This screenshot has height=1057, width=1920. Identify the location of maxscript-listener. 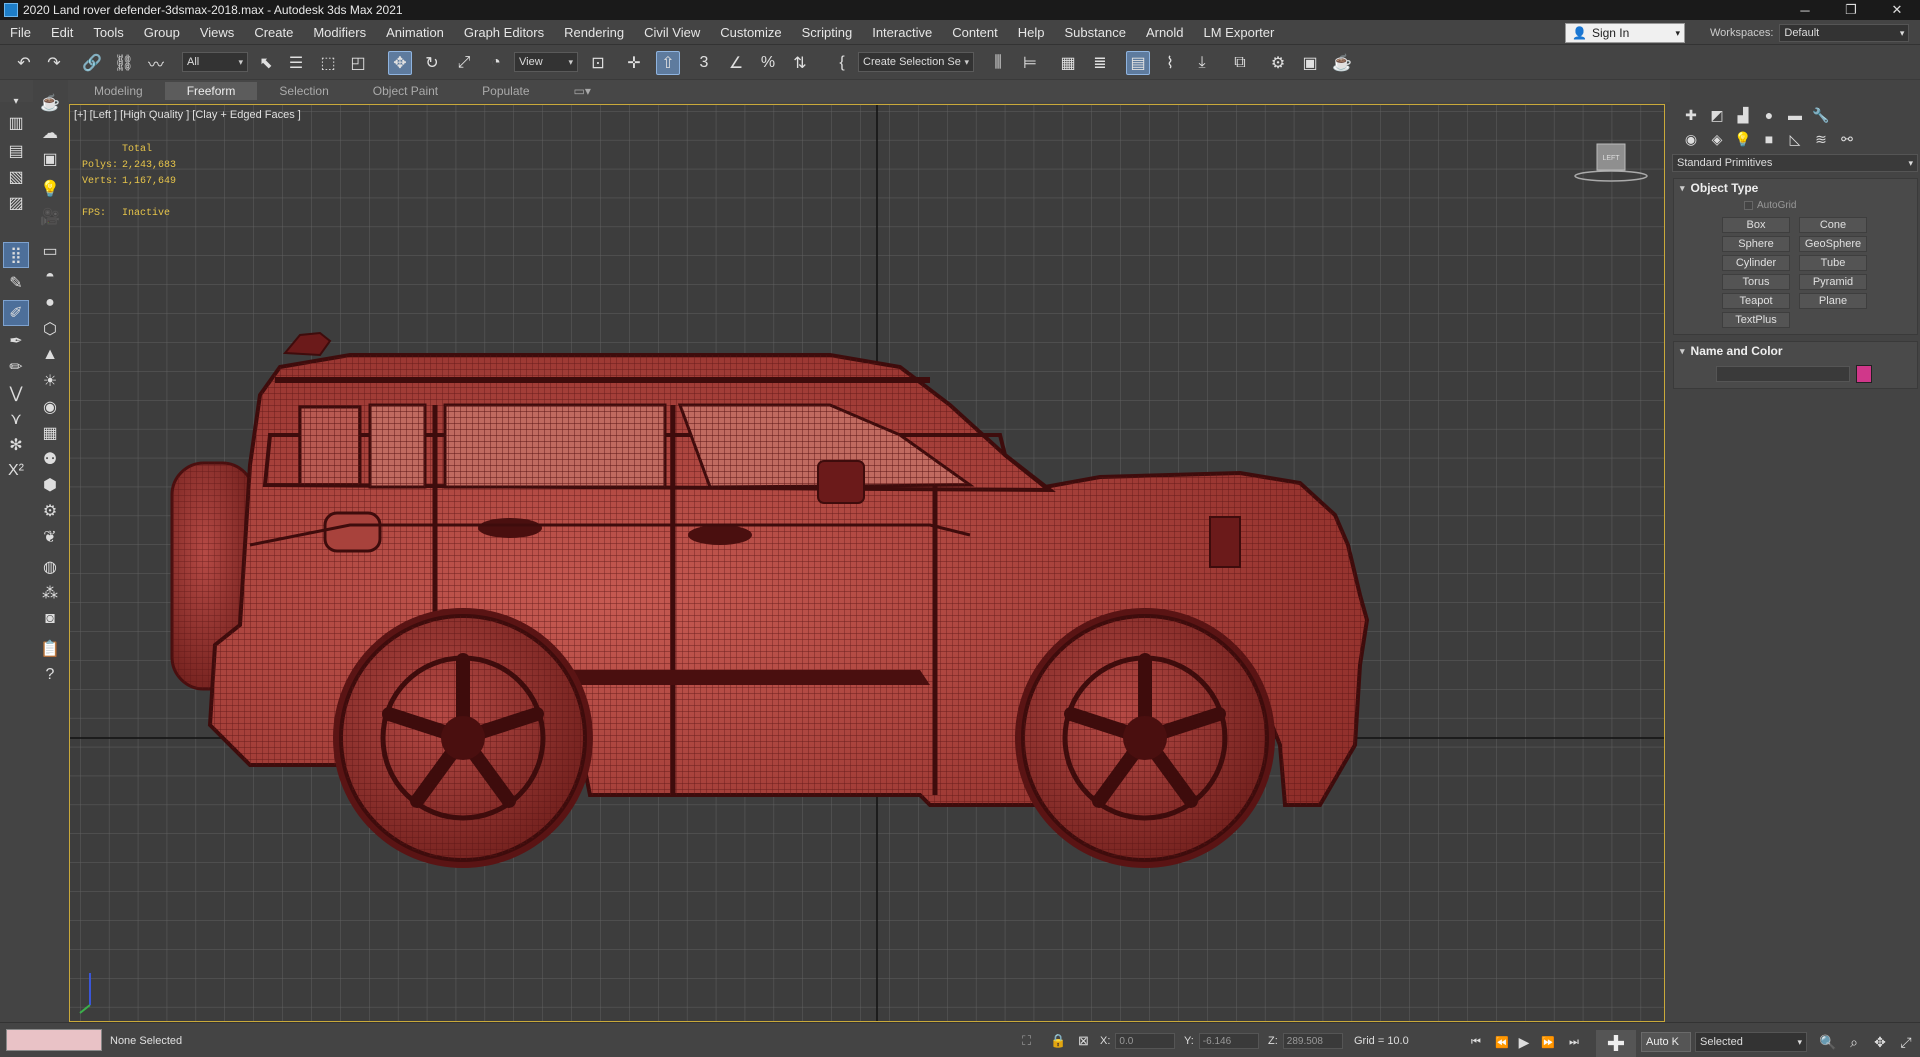
(54, 1040).